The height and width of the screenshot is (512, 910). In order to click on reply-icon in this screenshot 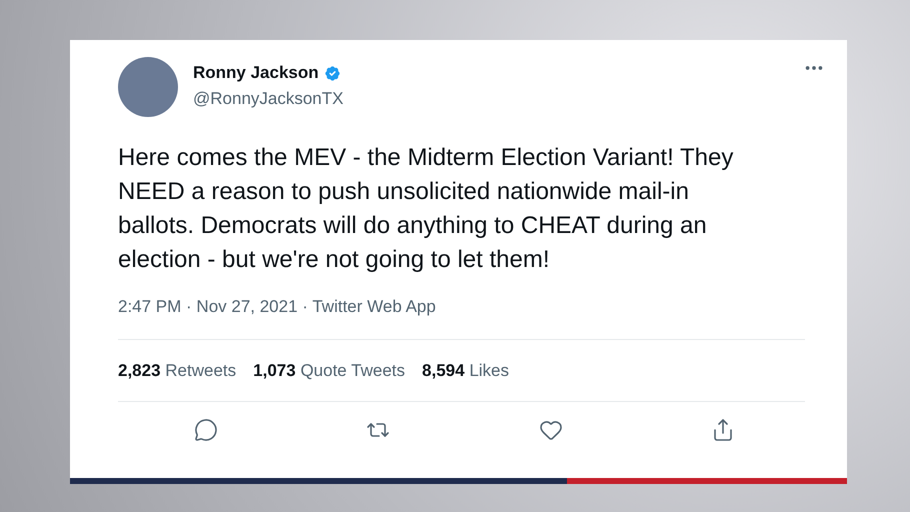, I will do `click(206, 430)`.